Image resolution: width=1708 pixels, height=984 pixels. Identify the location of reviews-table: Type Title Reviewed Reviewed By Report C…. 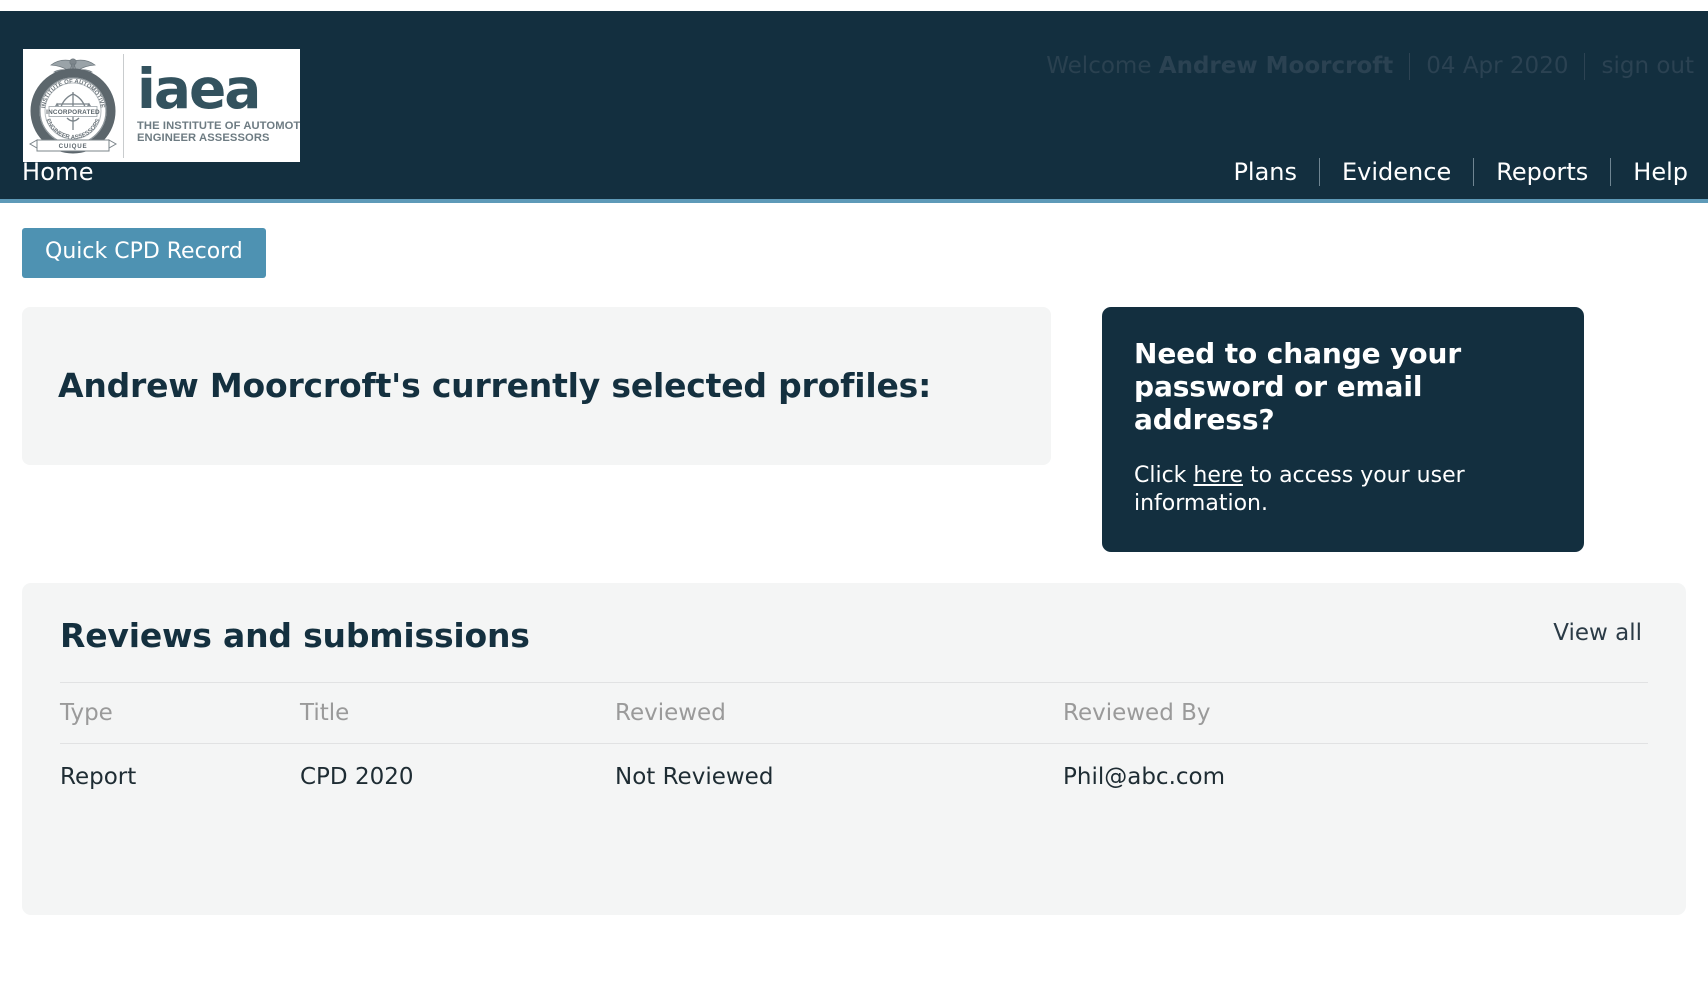
(854, 746).